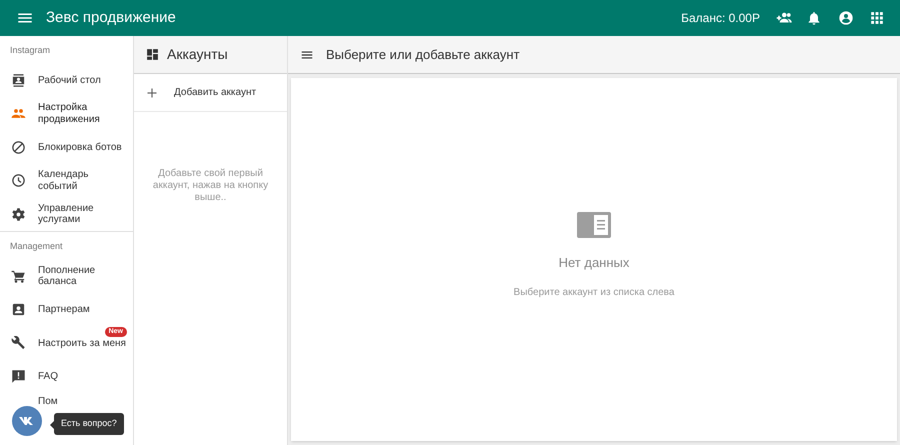 The height and width of the screenshot is (445, 900). I want to click on sidebar-item: Партнерам, so click(66, 309).